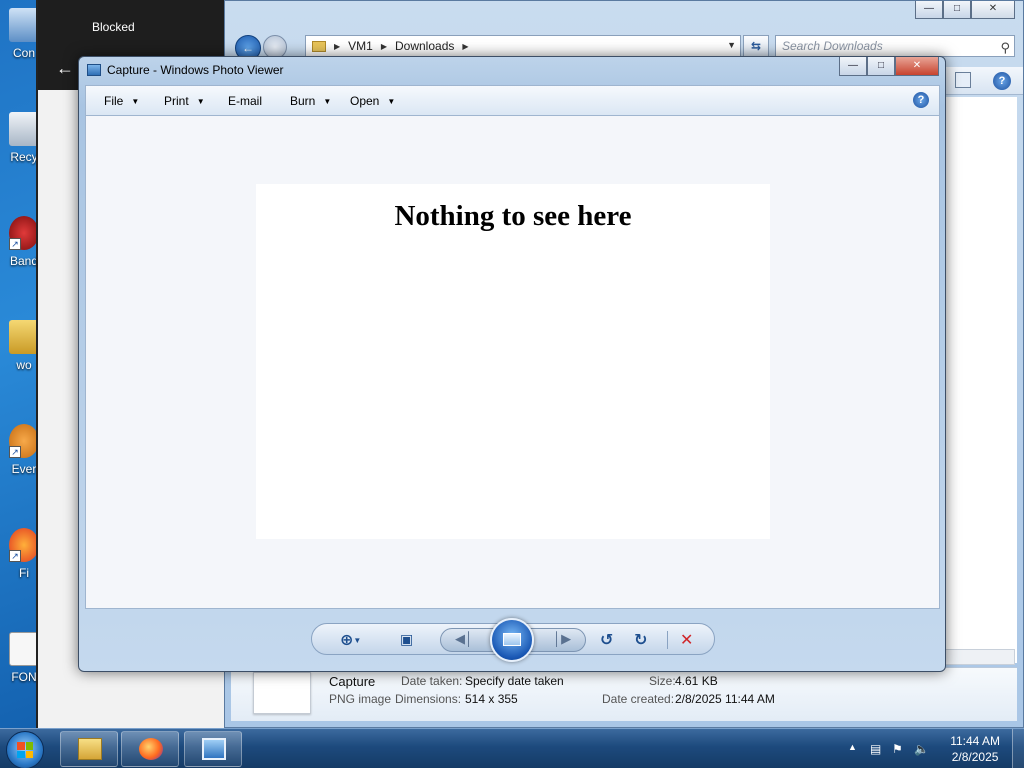 The width and height of the screenshot is (1024, 768). Describe the element at coordinates (360, 46) in the screenshot. I see `breadcrumb-vm1: VM1` at that location.